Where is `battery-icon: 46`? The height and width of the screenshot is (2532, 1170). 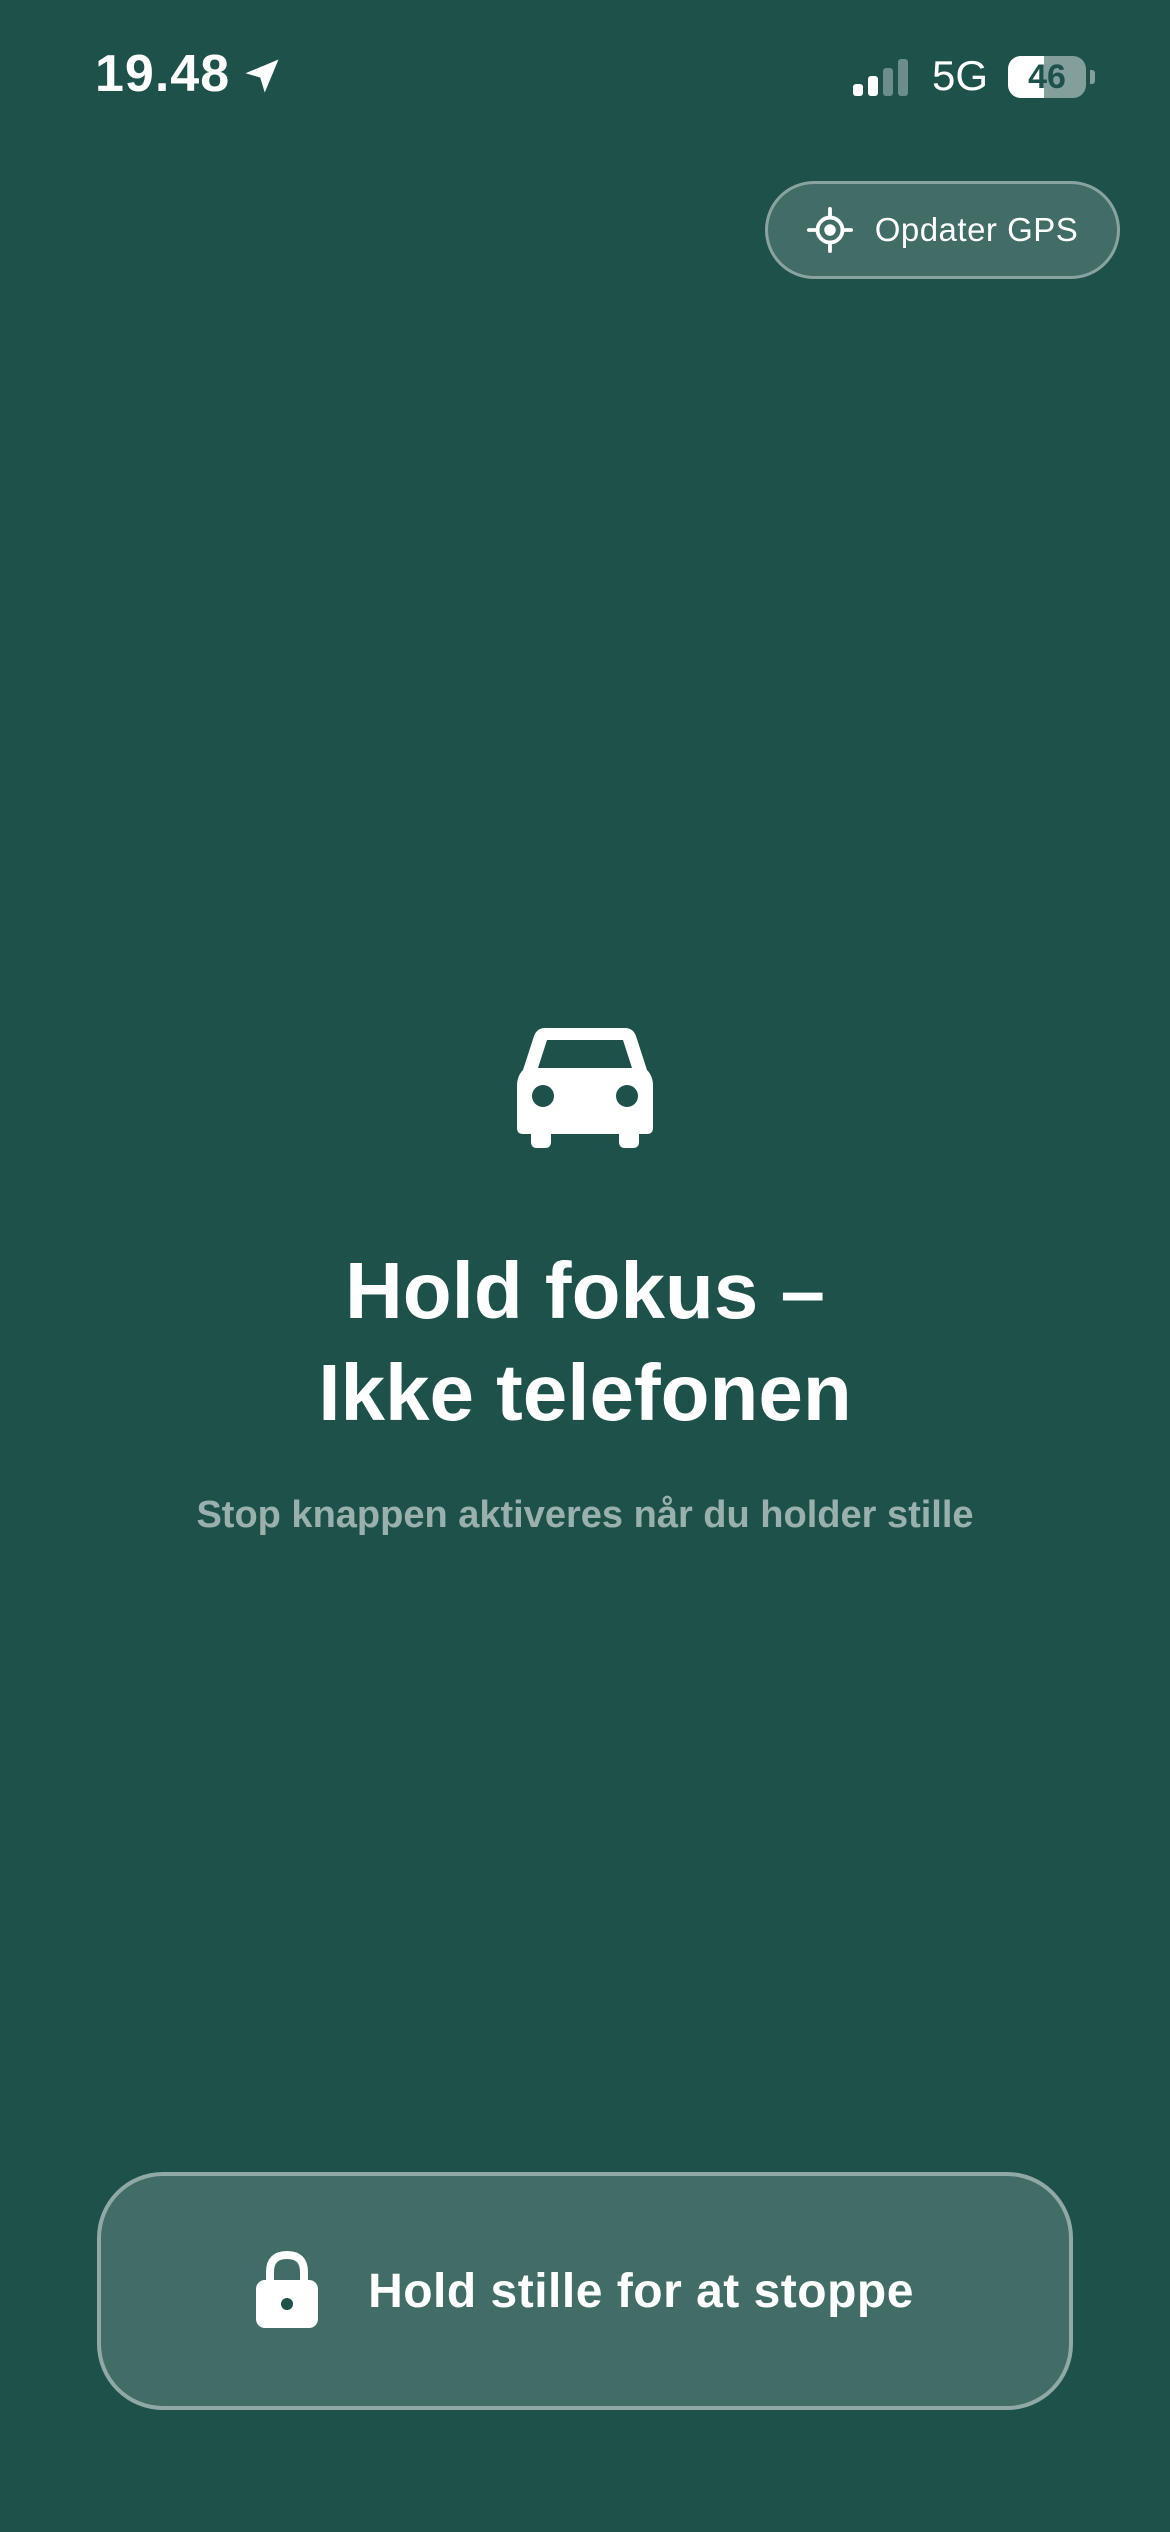 battery-icon: 46 is located at coordinates (1047, 77).